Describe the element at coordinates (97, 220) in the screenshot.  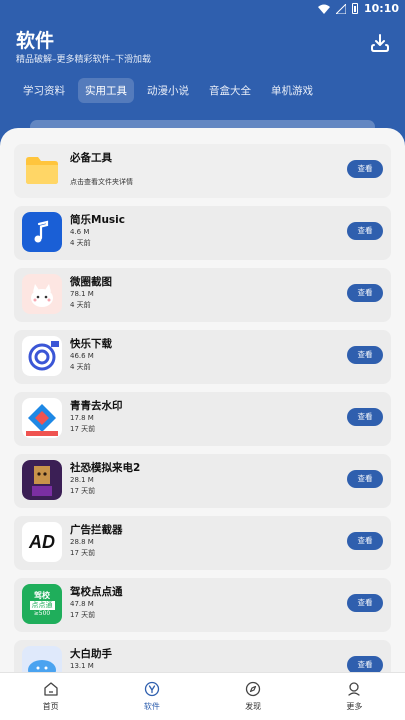
I see `app-name: 简乐Music` at that location.